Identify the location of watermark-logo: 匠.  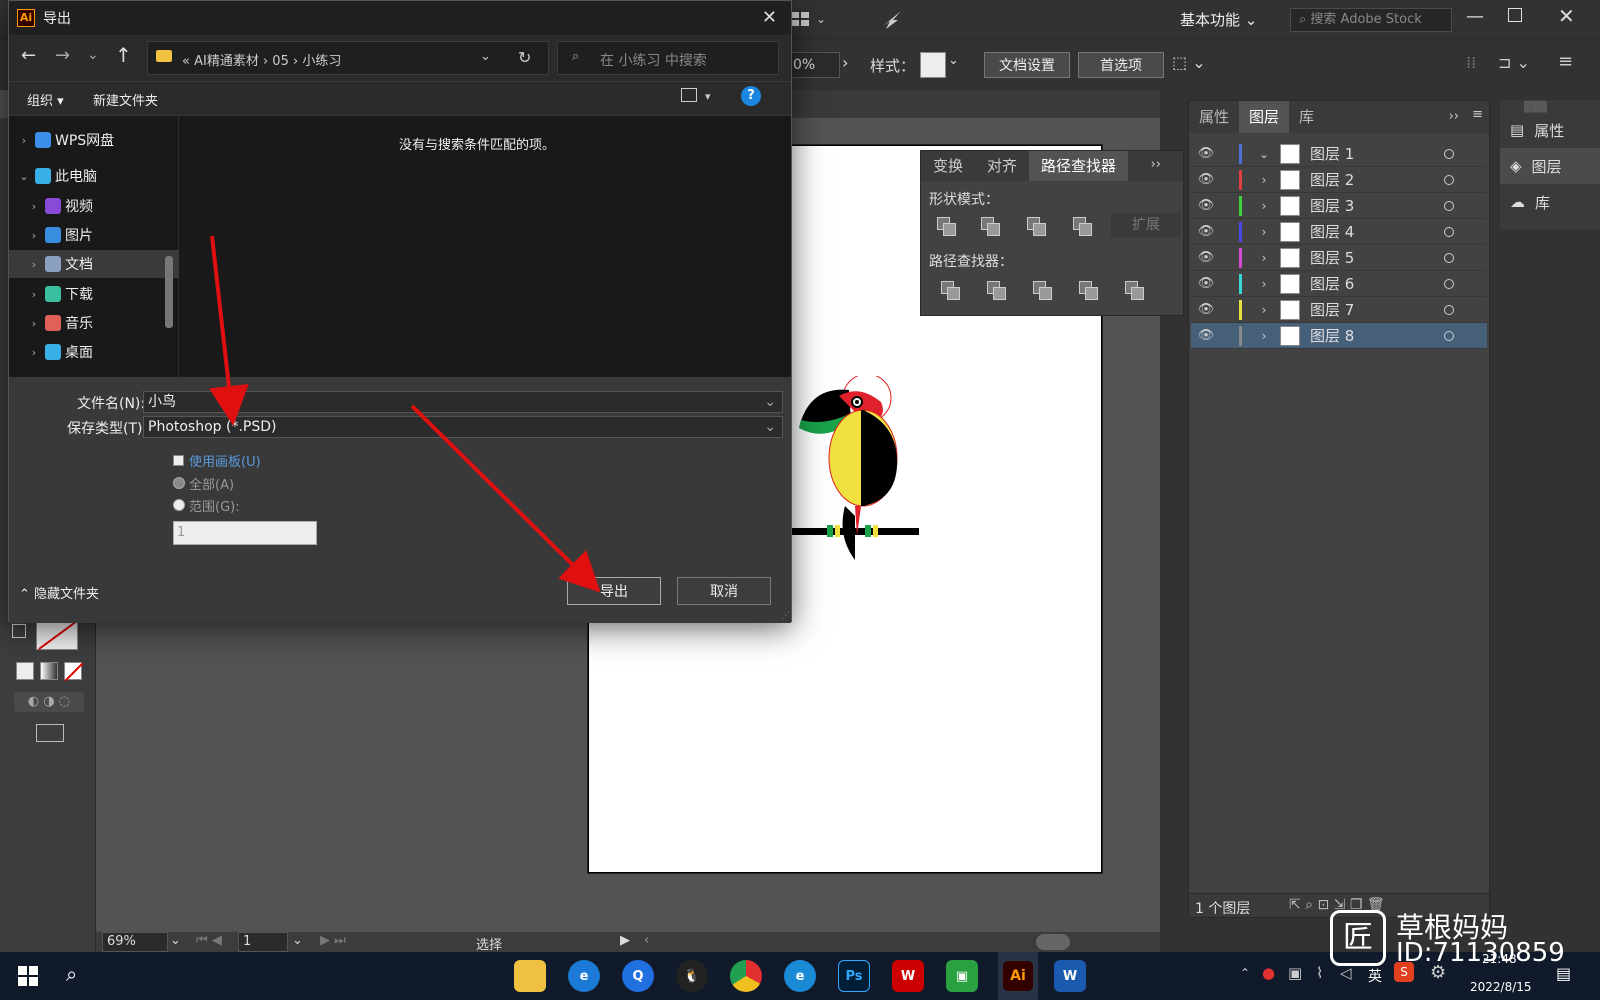
(1358, 938).